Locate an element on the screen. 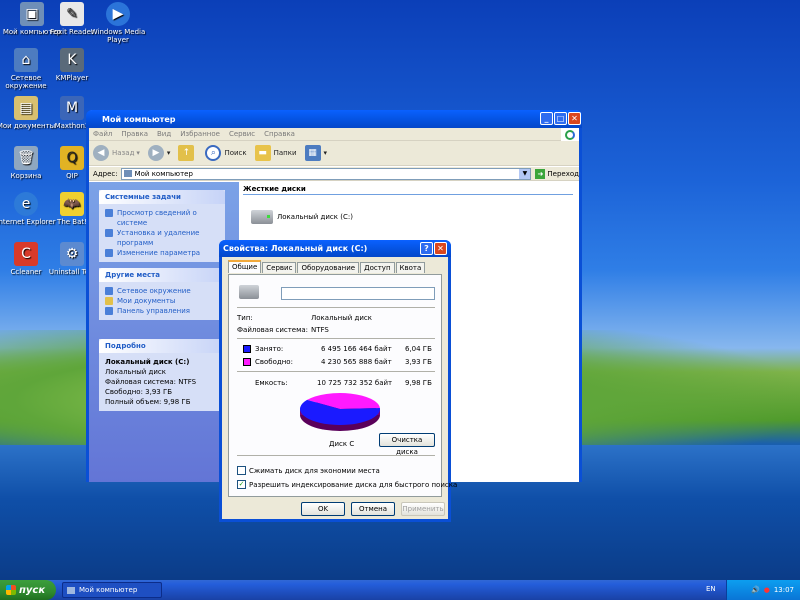 This screenshot has width=800, height=600. place-my-documents: Мои документы is located at coordinates (162, 301).